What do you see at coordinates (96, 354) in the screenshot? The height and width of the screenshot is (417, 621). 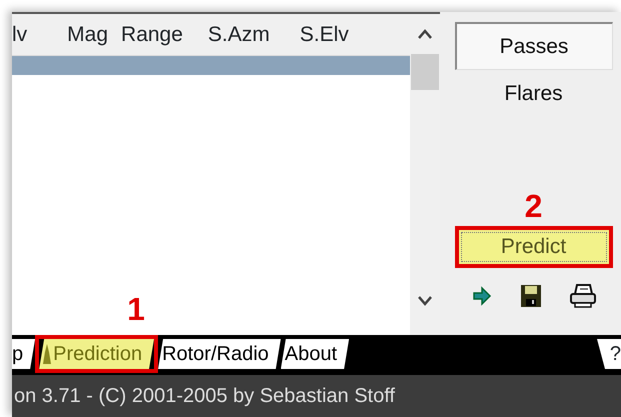 I see `tab: Prediction` at bounding box center [96, 354].